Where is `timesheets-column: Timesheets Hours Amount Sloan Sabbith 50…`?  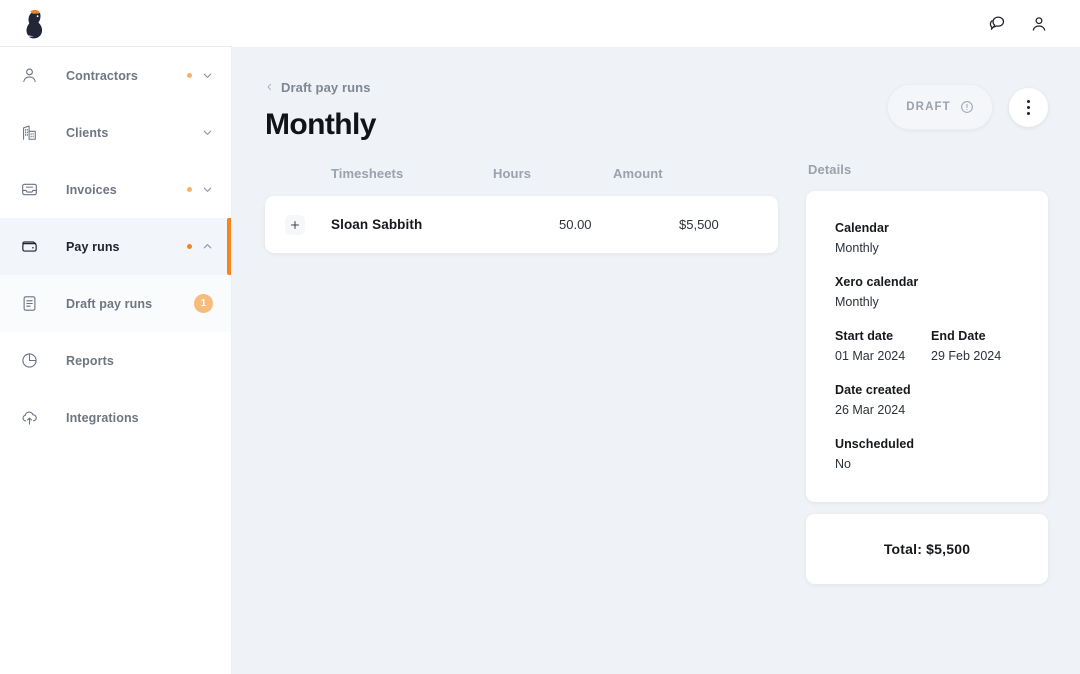
timesheets-column: Timesheets Hours Amount Sloan Sabbith 50… is located at coordinates (521, 207).